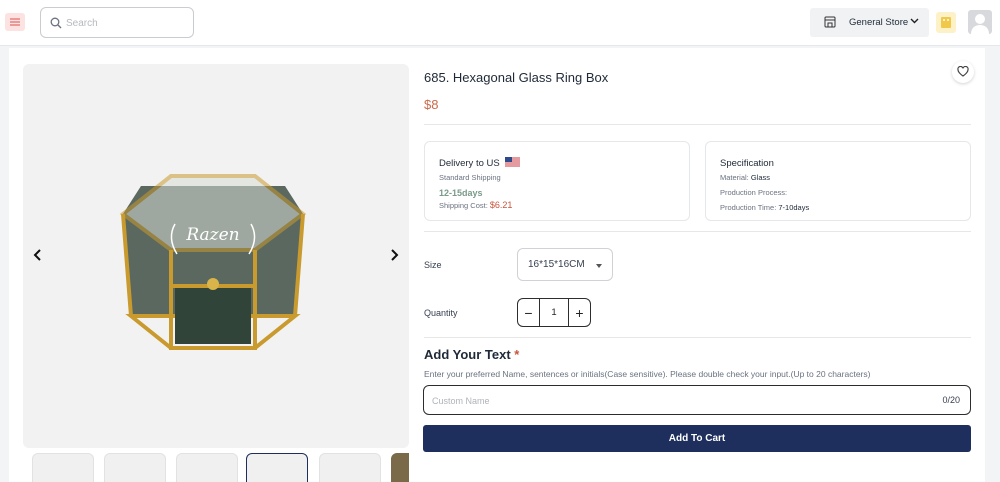 This screenshot has width=1000, height=482. I want to click on engraving-text: Razen, so click(212, 235).